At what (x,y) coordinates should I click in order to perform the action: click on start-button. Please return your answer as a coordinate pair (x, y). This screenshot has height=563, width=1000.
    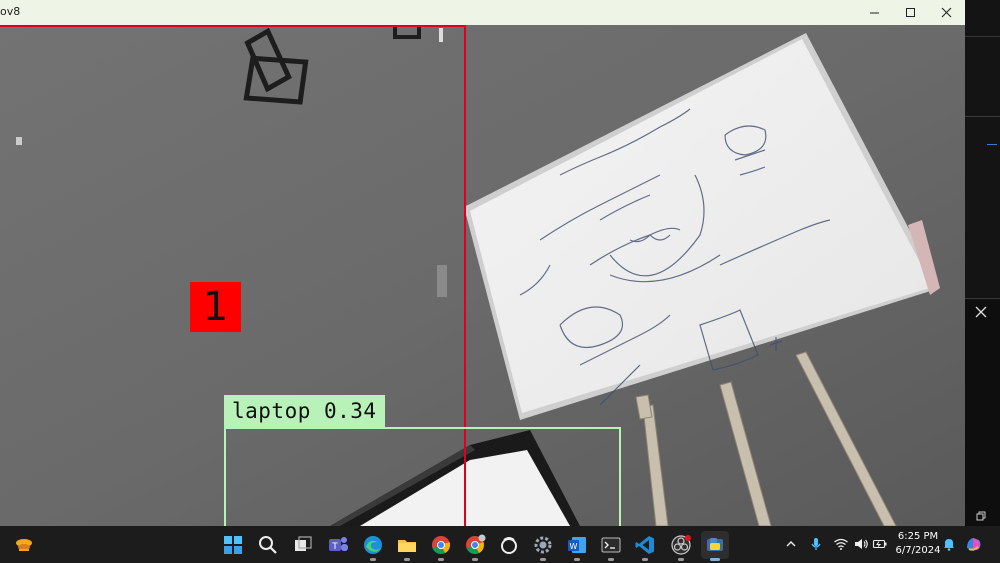
    Looking at the image, I should click on (233, 545).